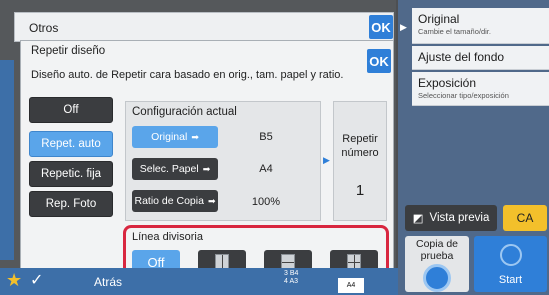 The height and width of the screenshot is (295, 549). Describe the element at coordinates (511, 255) in the screenshot. I see `start-icon` at that location.